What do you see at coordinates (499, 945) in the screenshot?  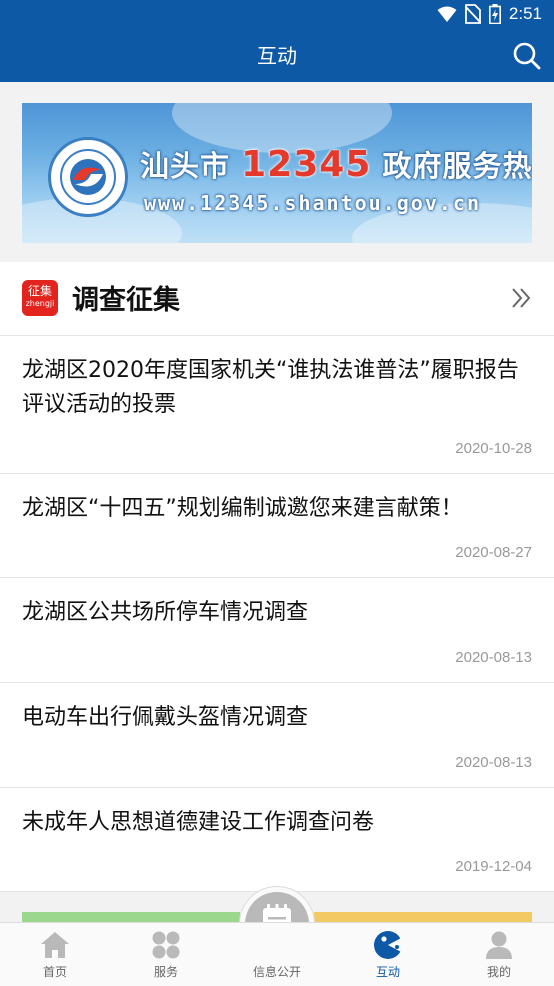 I see `profile-icon` at bounding box center [499, 945].